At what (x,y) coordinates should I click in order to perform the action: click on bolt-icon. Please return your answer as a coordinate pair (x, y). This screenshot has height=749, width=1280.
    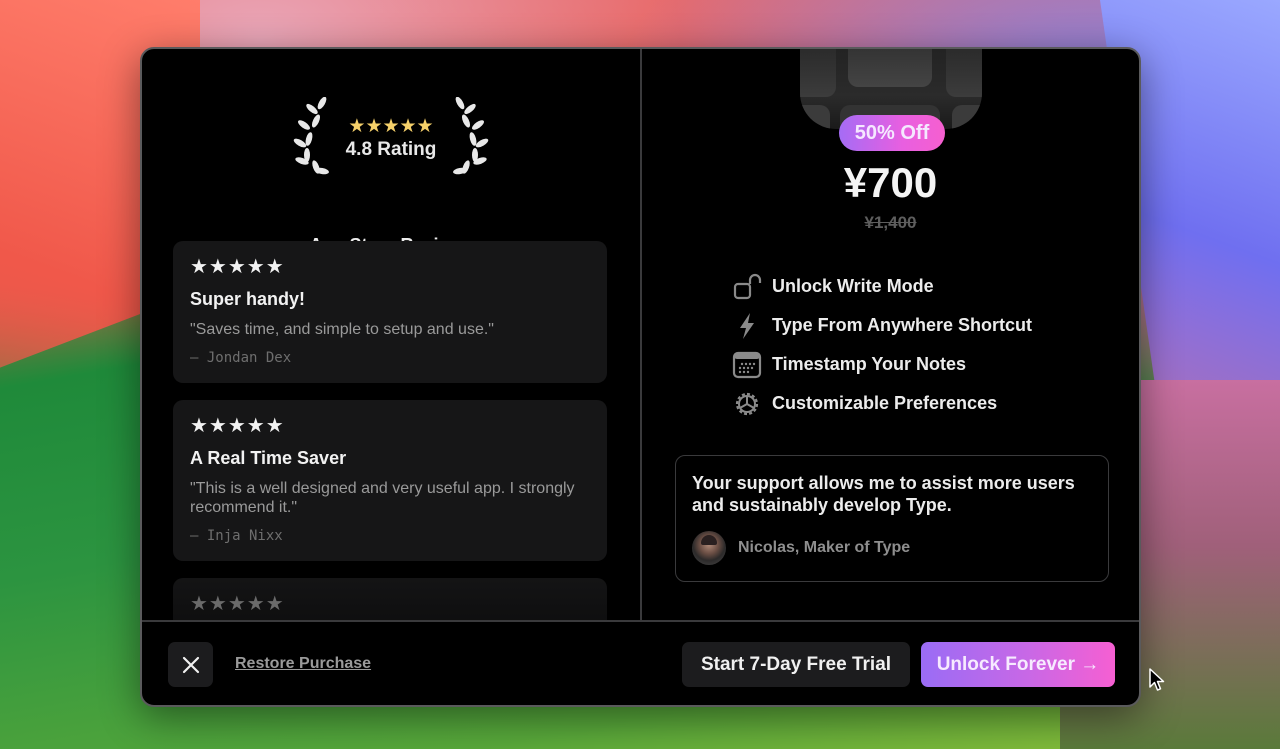
    Looking at the image, I should click on (747, 326).